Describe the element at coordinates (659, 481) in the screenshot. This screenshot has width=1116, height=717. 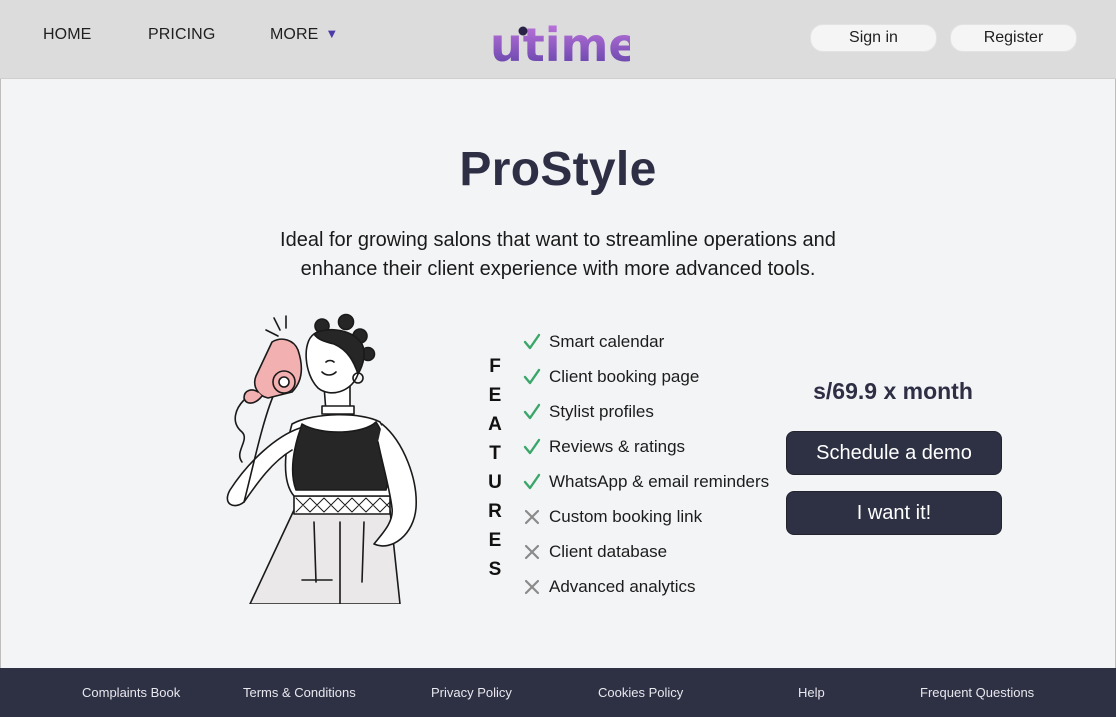
I see `feature-label: WhatsApp & email reminders` at that location.